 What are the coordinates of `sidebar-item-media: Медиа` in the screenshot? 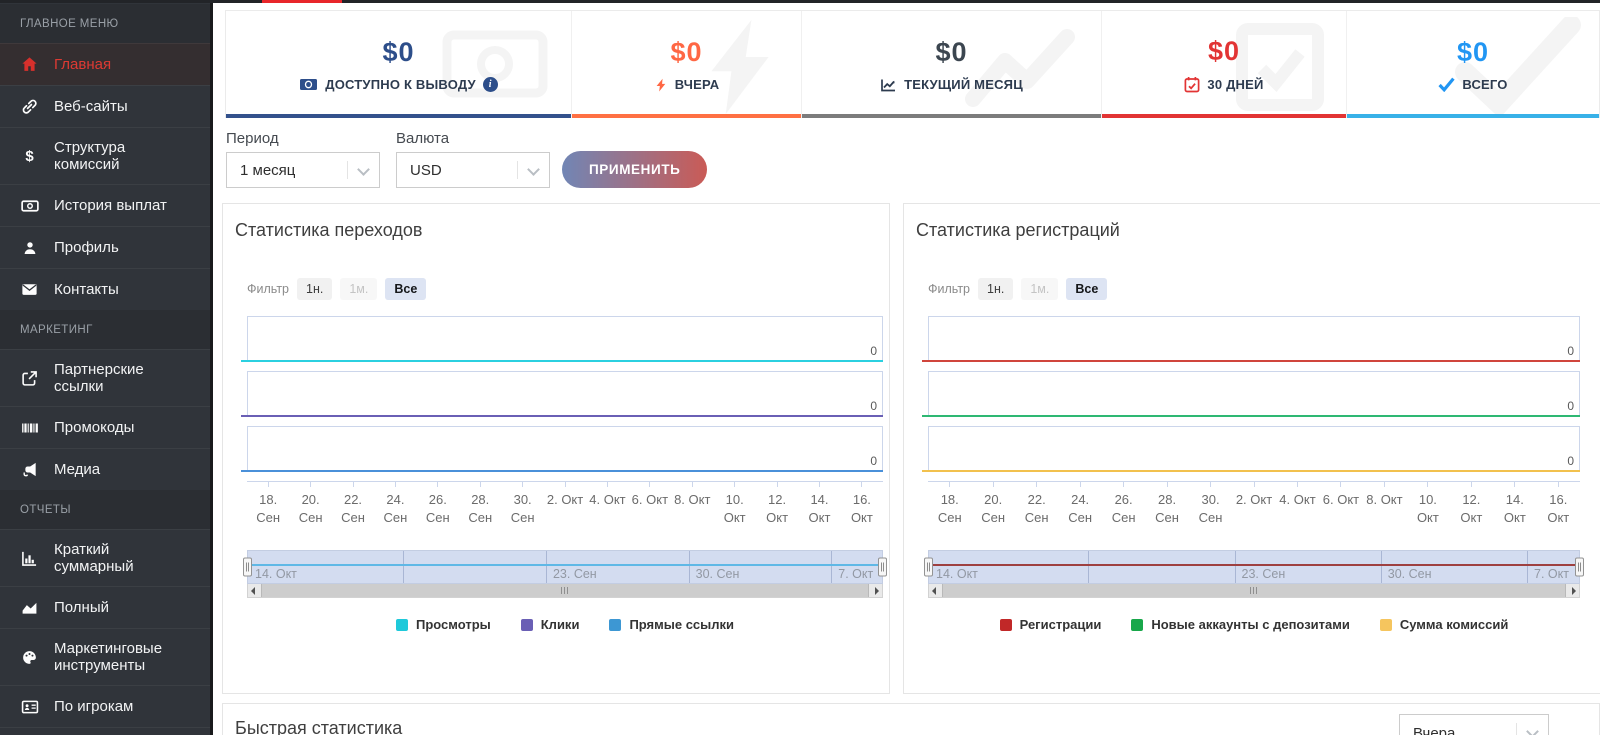 It's located at (105, 469).